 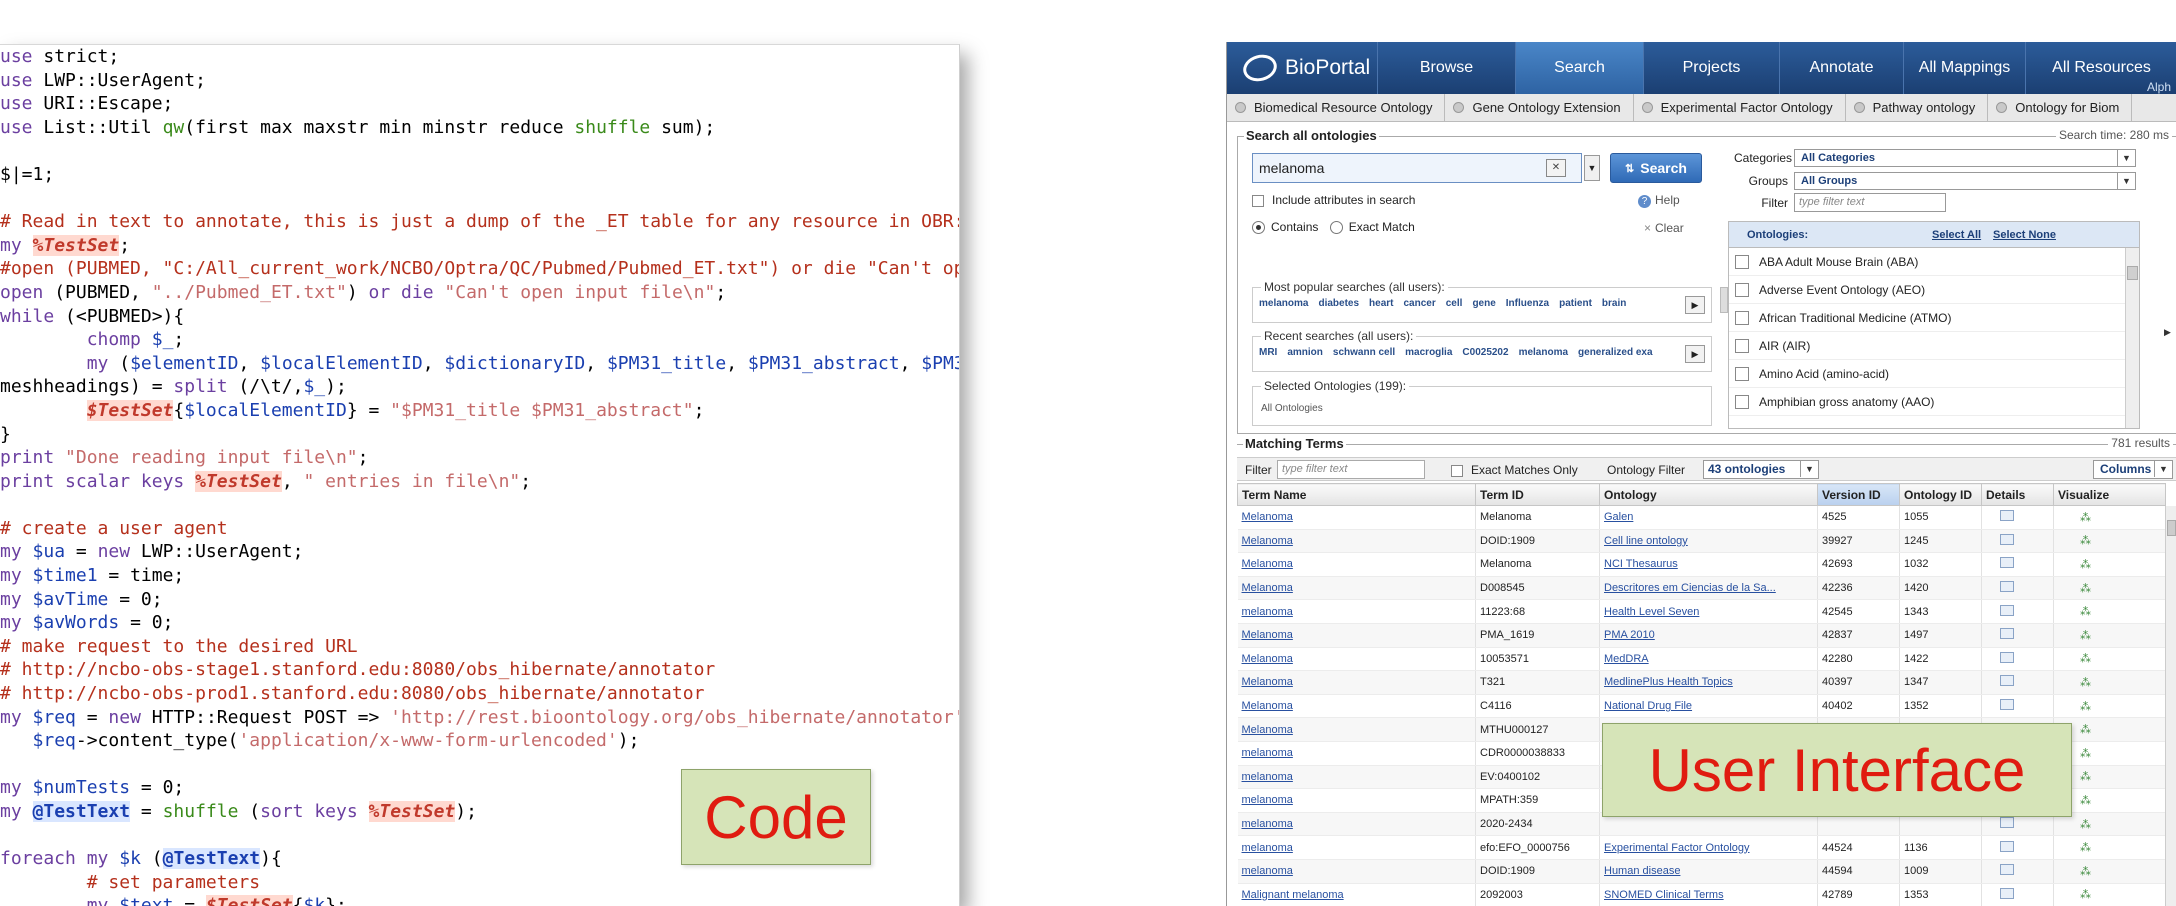 What do you see at coordinates (1556, 168) in the screenshot?
I see `clear-input-icon: ✕` at bounding box center [1556, 168].